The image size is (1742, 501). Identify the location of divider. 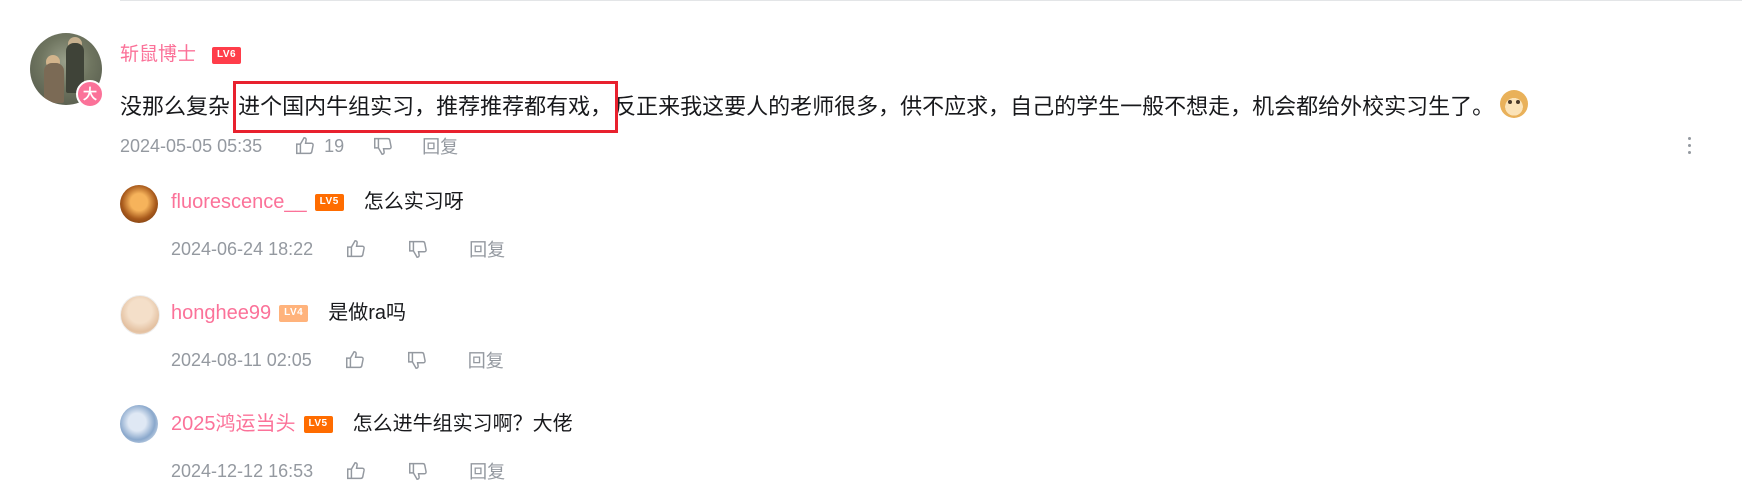
(931, 0).